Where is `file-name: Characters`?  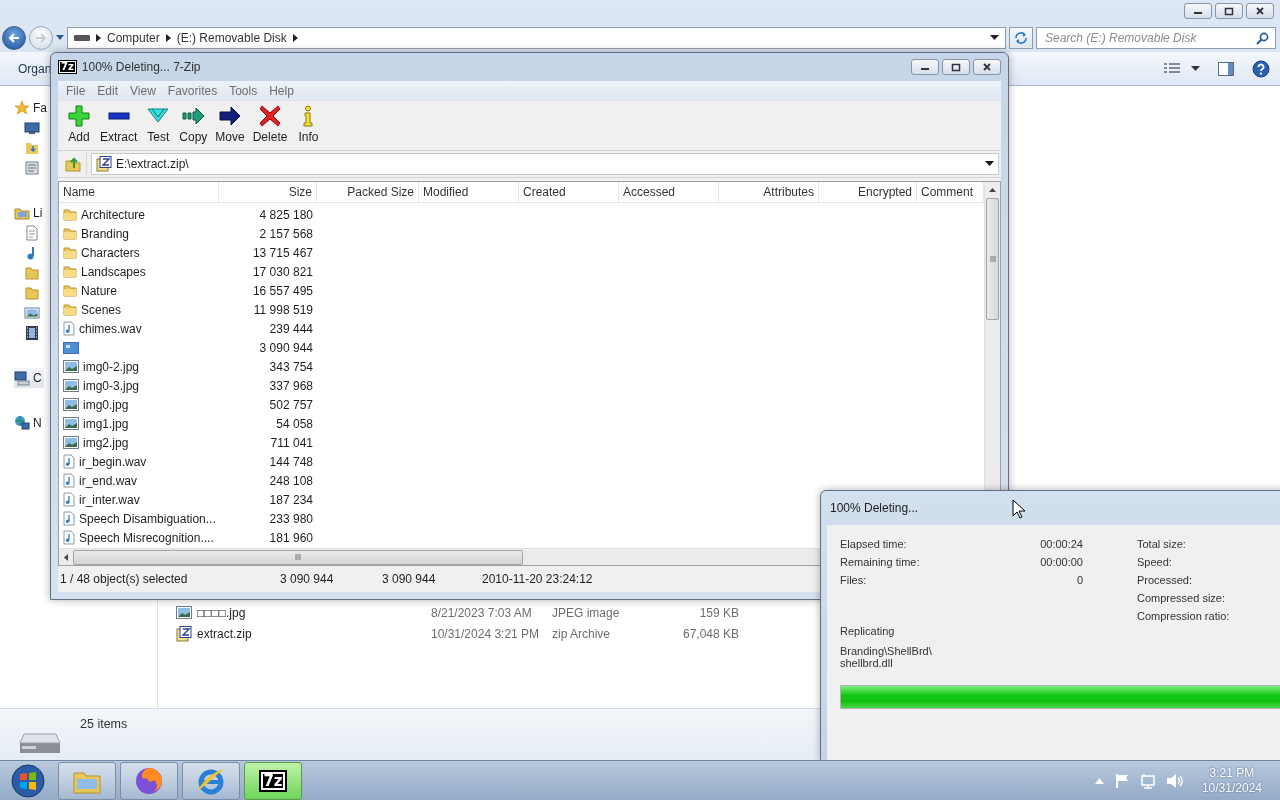 file-name: Characters is located at coordinates (110, 252).